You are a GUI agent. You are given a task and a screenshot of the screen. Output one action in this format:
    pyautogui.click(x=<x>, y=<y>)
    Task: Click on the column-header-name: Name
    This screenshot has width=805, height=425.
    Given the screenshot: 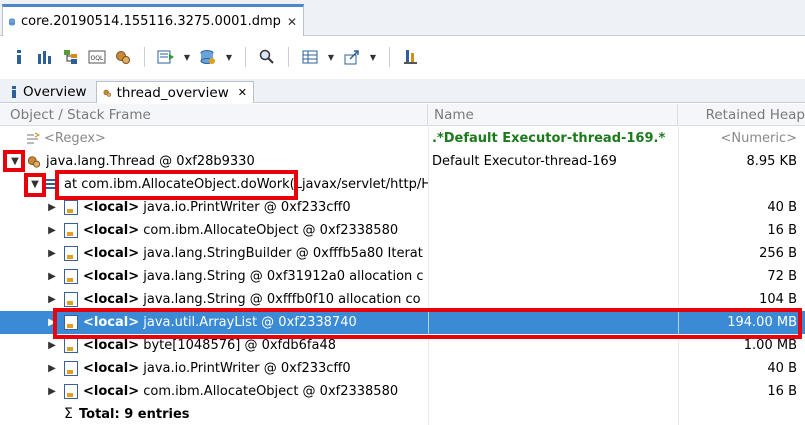 What is the action you would take?
    pyautogui.click(x=553, y=115)
    